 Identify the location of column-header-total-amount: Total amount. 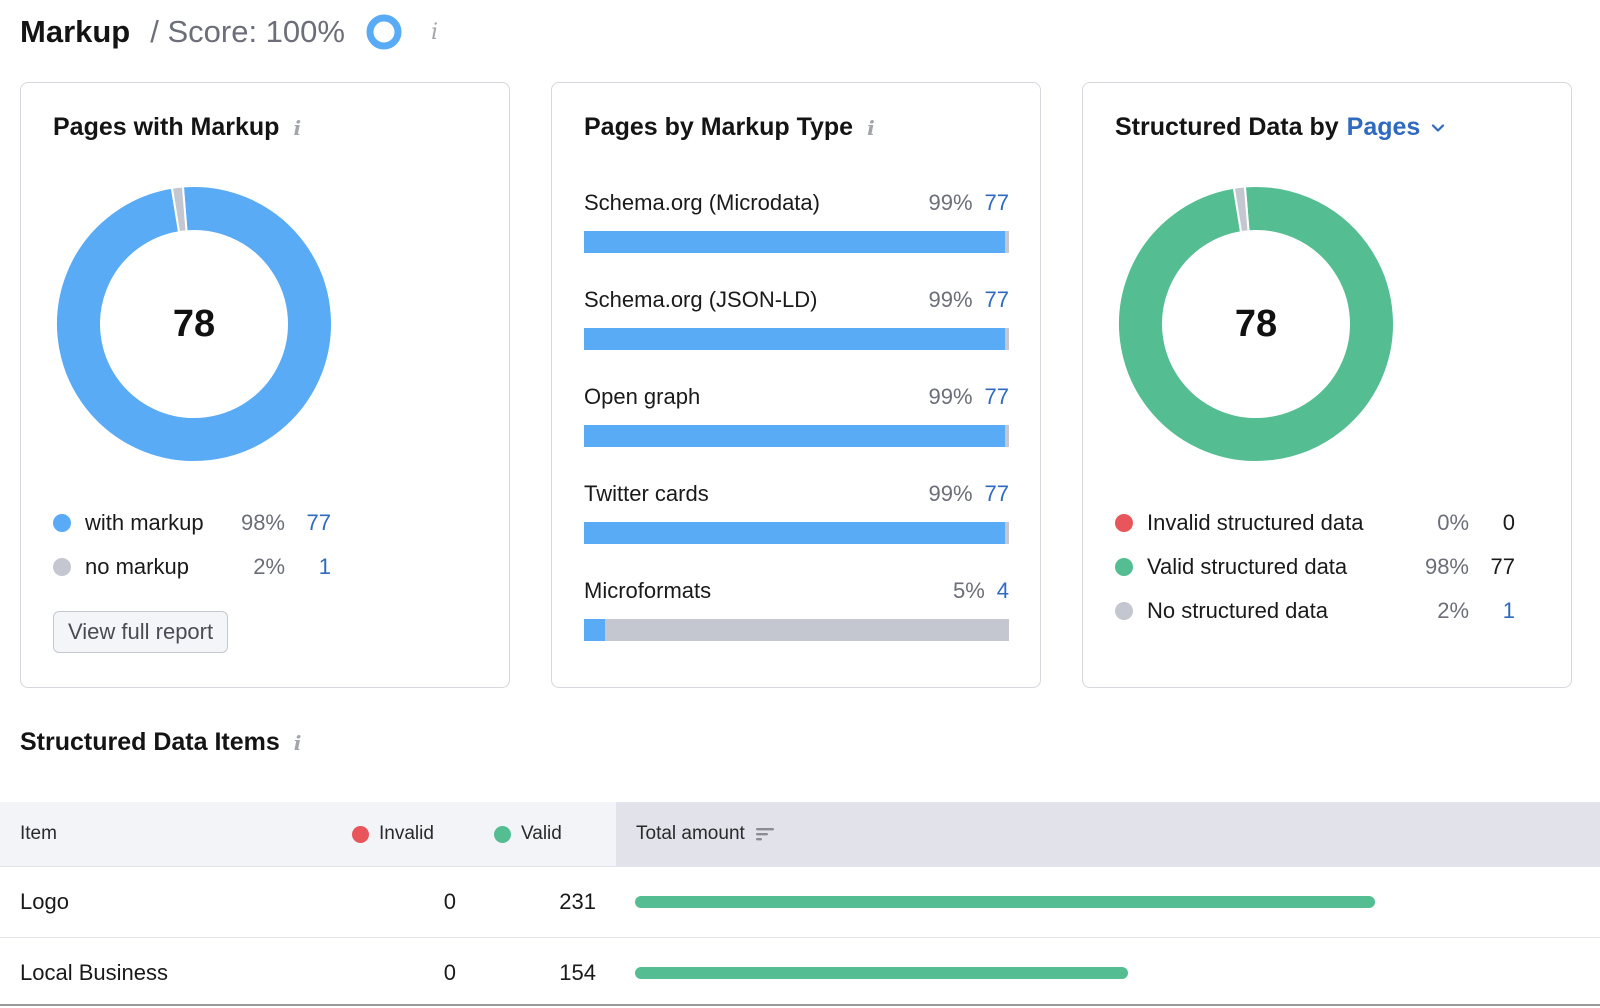
(1108, 834).